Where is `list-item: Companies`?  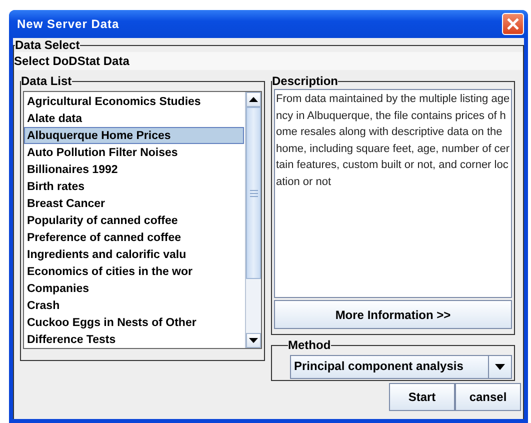
list-item: Companies is located at coordinates (134, 288).